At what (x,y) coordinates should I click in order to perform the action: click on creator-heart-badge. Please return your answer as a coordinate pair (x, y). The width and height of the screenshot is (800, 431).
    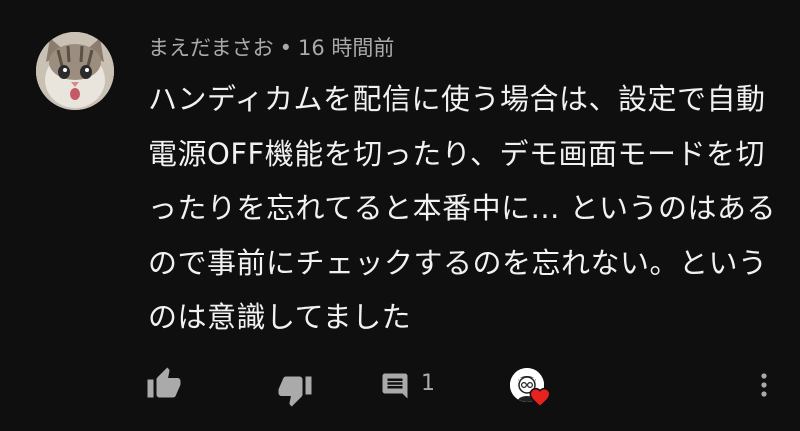
    Looking at the image, I should click on (531, 391).